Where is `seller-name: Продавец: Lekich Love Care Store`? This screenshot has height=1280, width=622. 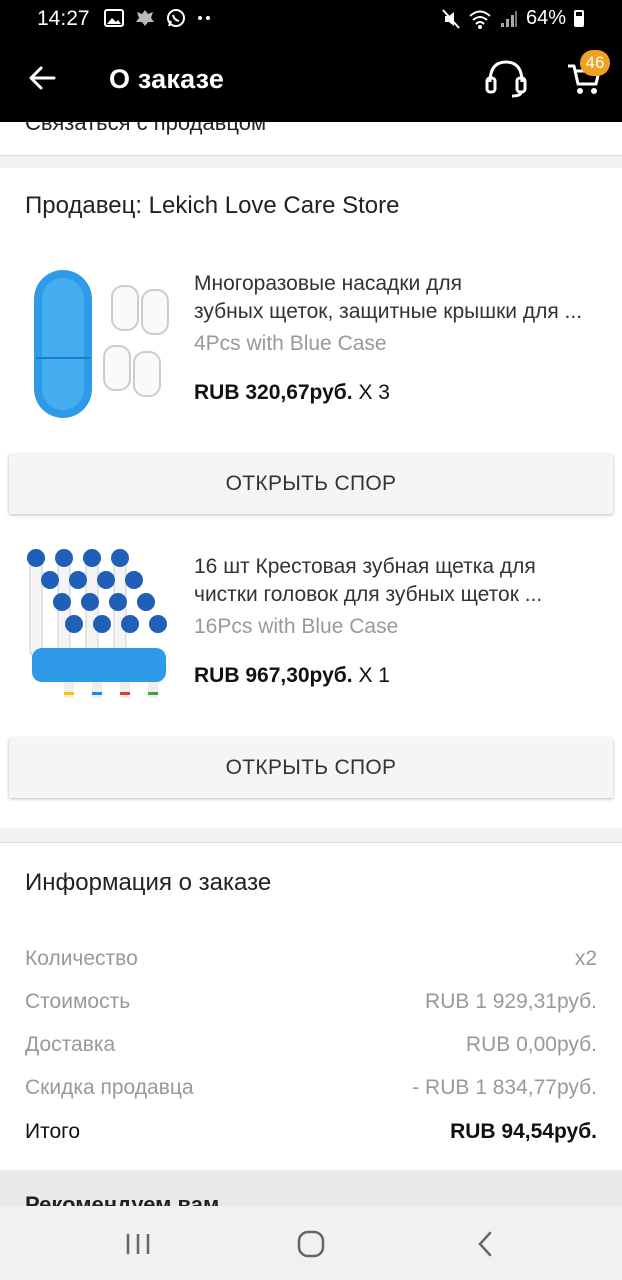
seller-name: Продавец: Lekich Love Care Store is located at coordinates (212, 205).